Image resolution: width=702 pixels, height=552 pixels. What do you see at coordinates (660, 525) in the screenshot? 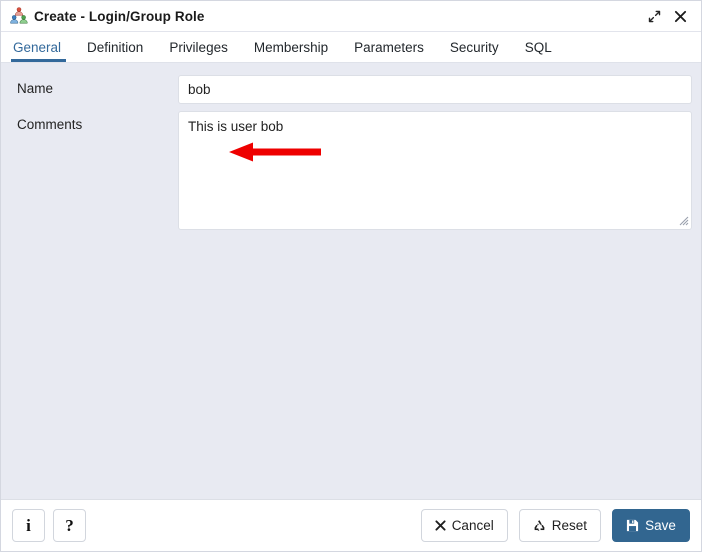
I see `save-button-label: Save` at bounding box center [660, 525].